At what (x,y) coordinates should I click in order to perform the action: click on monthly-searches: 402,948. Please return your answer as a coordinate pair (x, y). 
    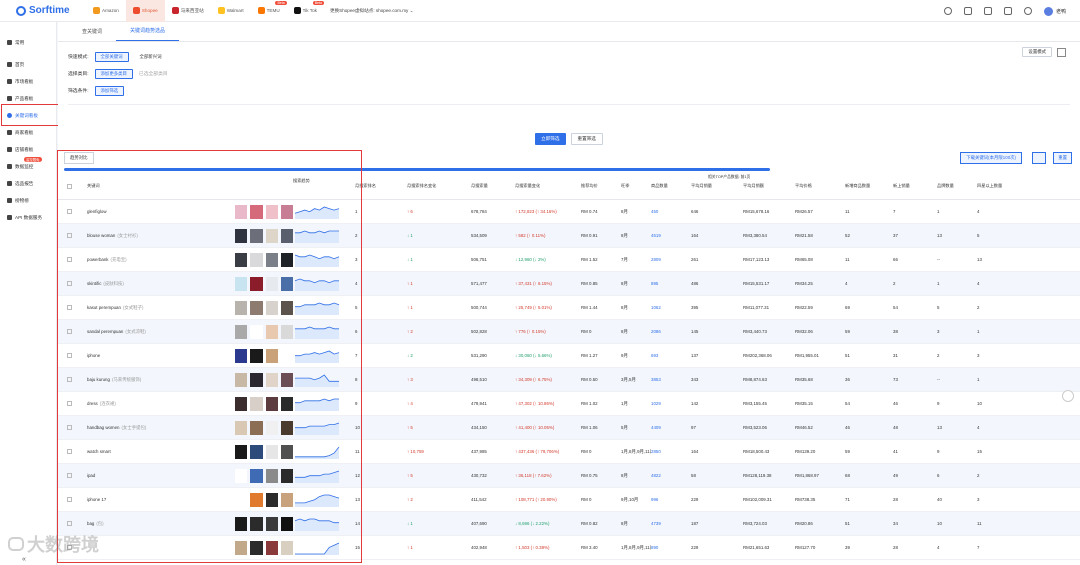
    Looking at the image, I should click on (479, 547).